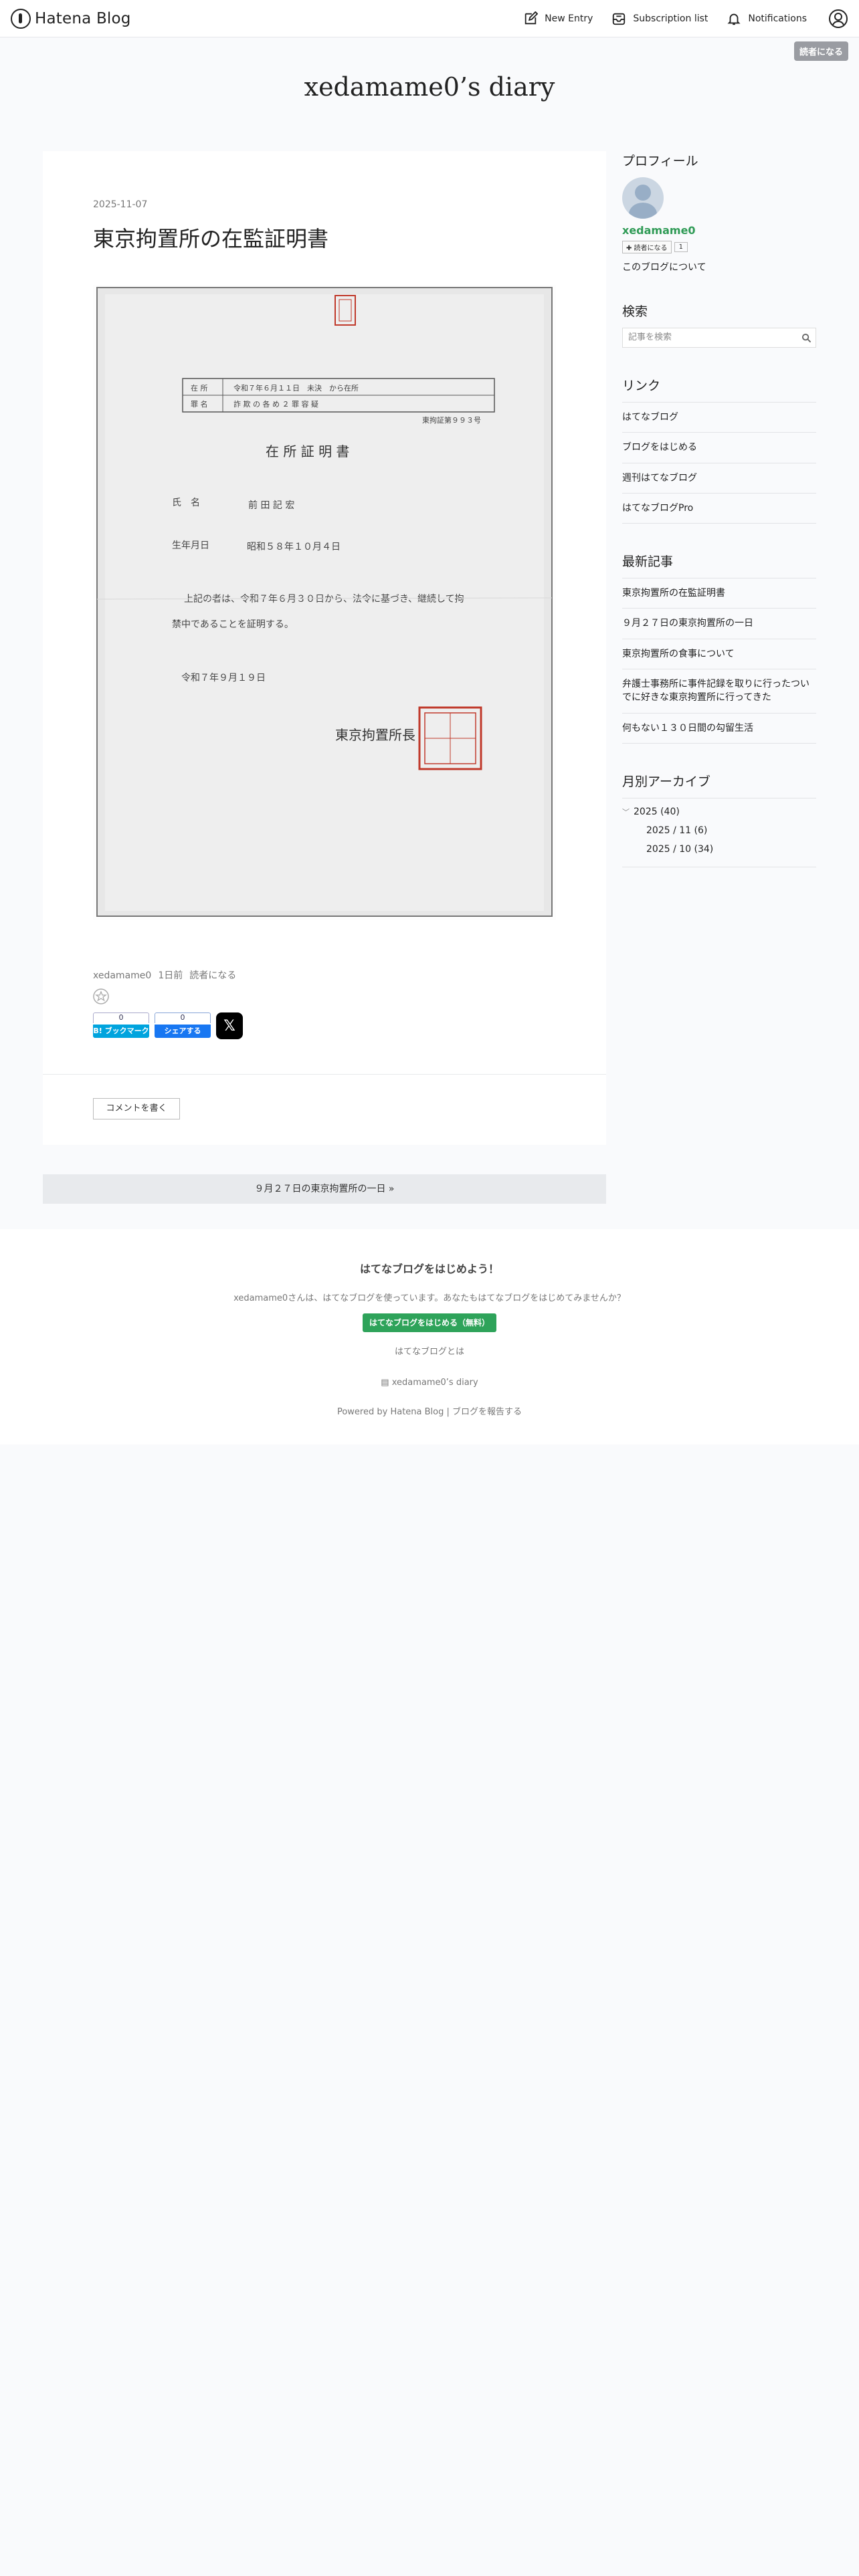 The height and width of the screenshot is (2576, 859). I want to click on x-share-button: 𝕏, so click(229, 1025).